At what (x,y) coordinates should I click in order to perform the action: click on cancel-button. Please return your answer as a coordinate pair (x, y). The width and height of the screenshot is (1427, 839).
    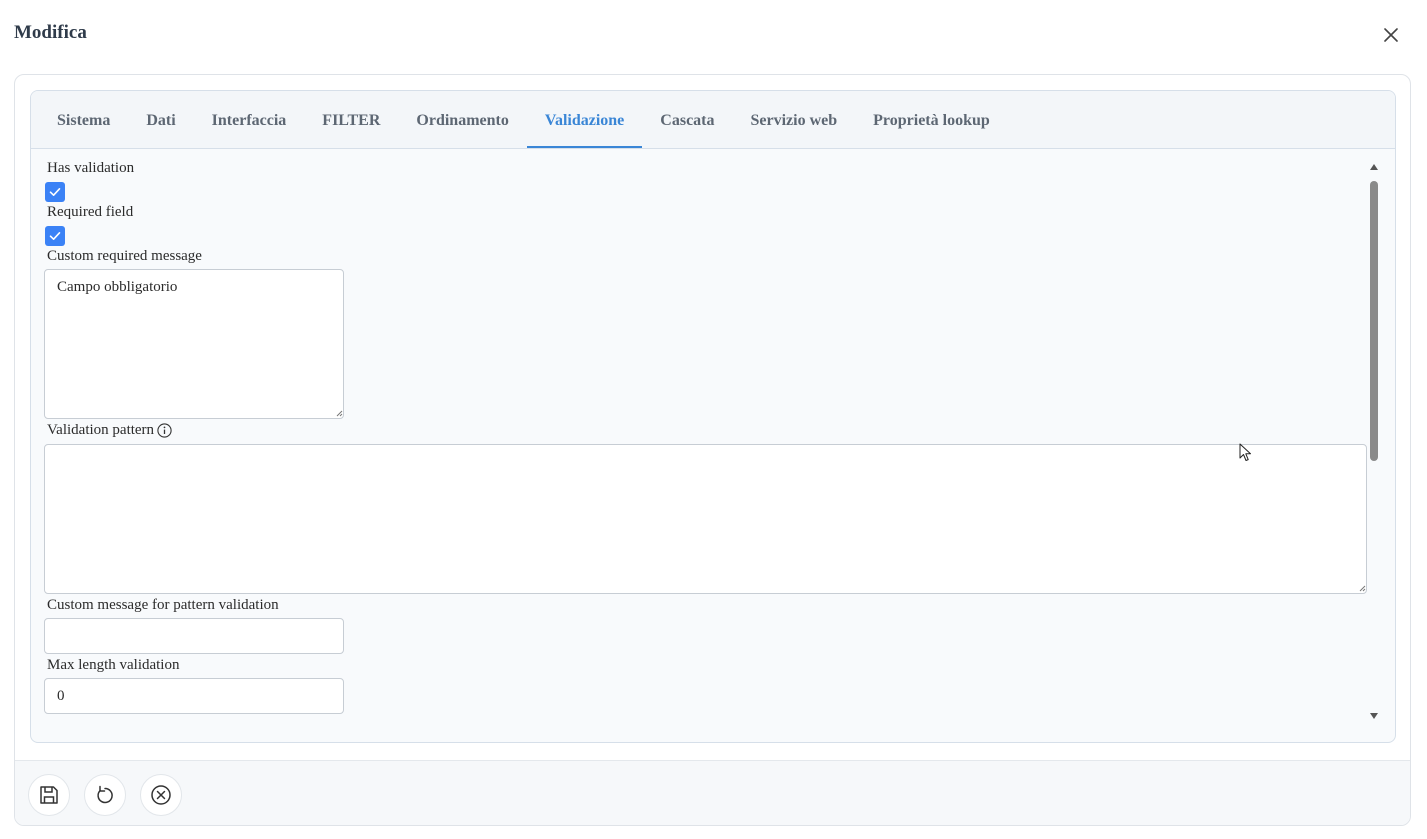
    Looking at the image, I should click on (161, 795).